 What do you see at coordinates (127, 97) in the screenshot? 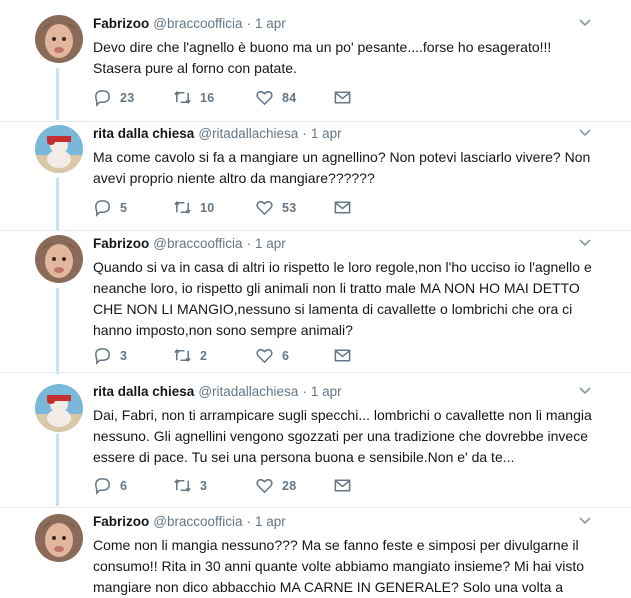
I see `reply-count: 23` at bounding box center [127, 97].